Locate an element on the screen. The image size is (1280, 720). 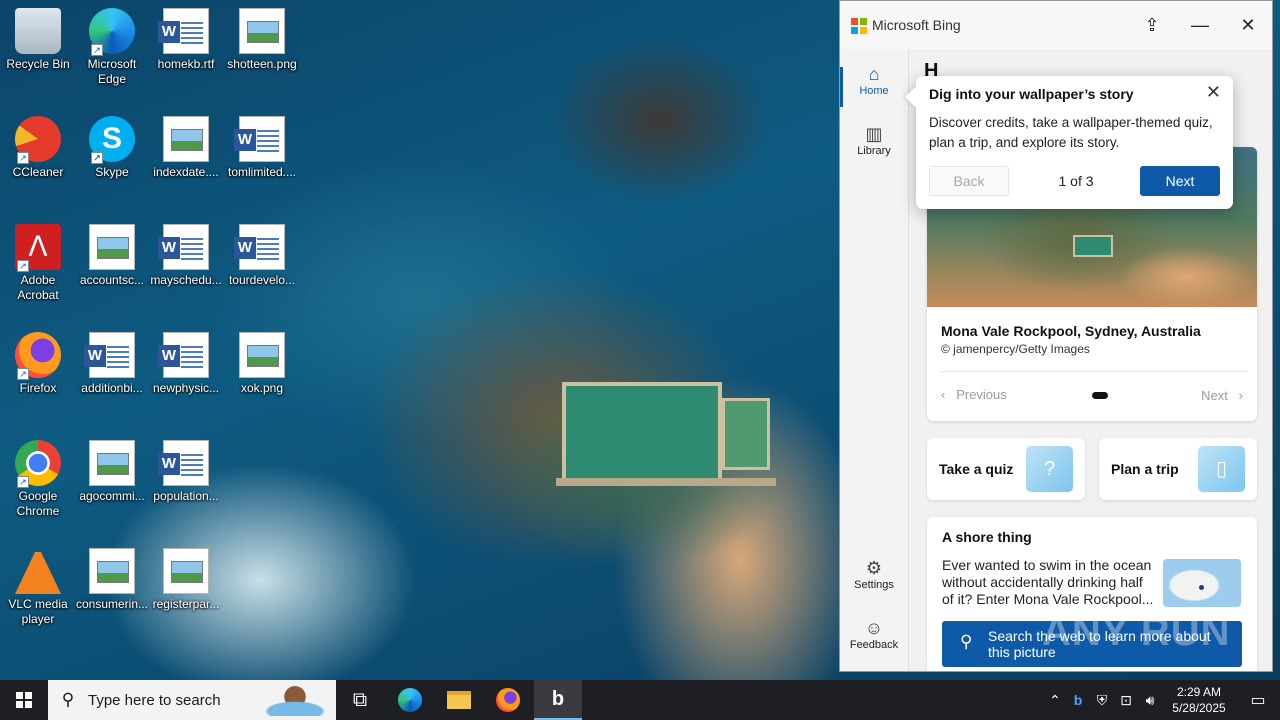
volume-icon: 🔊︎ is located at coordinates (1150, 700).